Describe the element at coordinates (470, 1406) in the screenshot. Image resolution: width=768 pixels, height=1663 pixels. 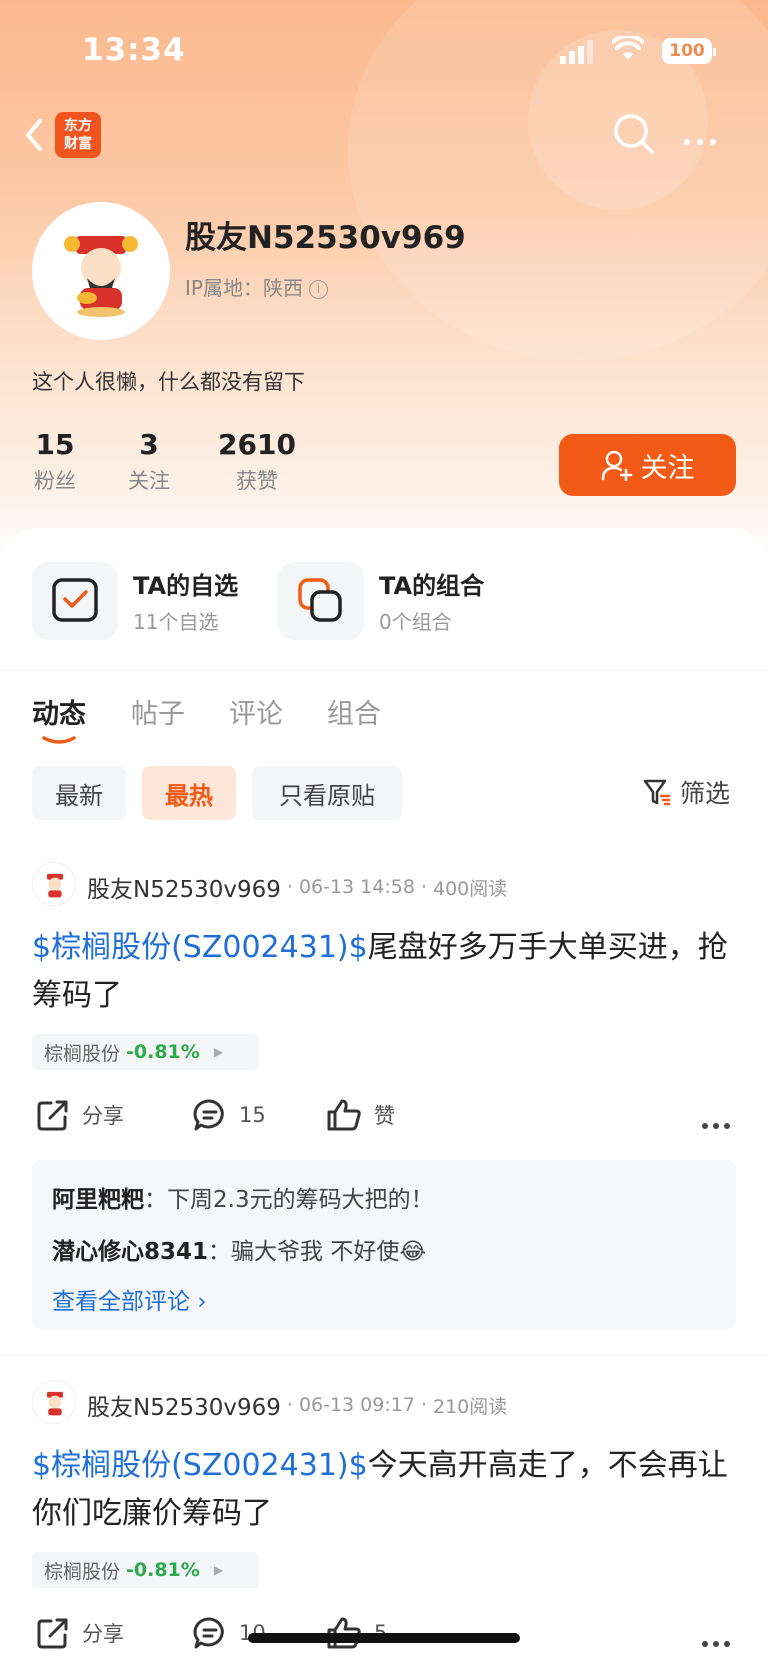
I see `post-reads: 210阅读` at that location.